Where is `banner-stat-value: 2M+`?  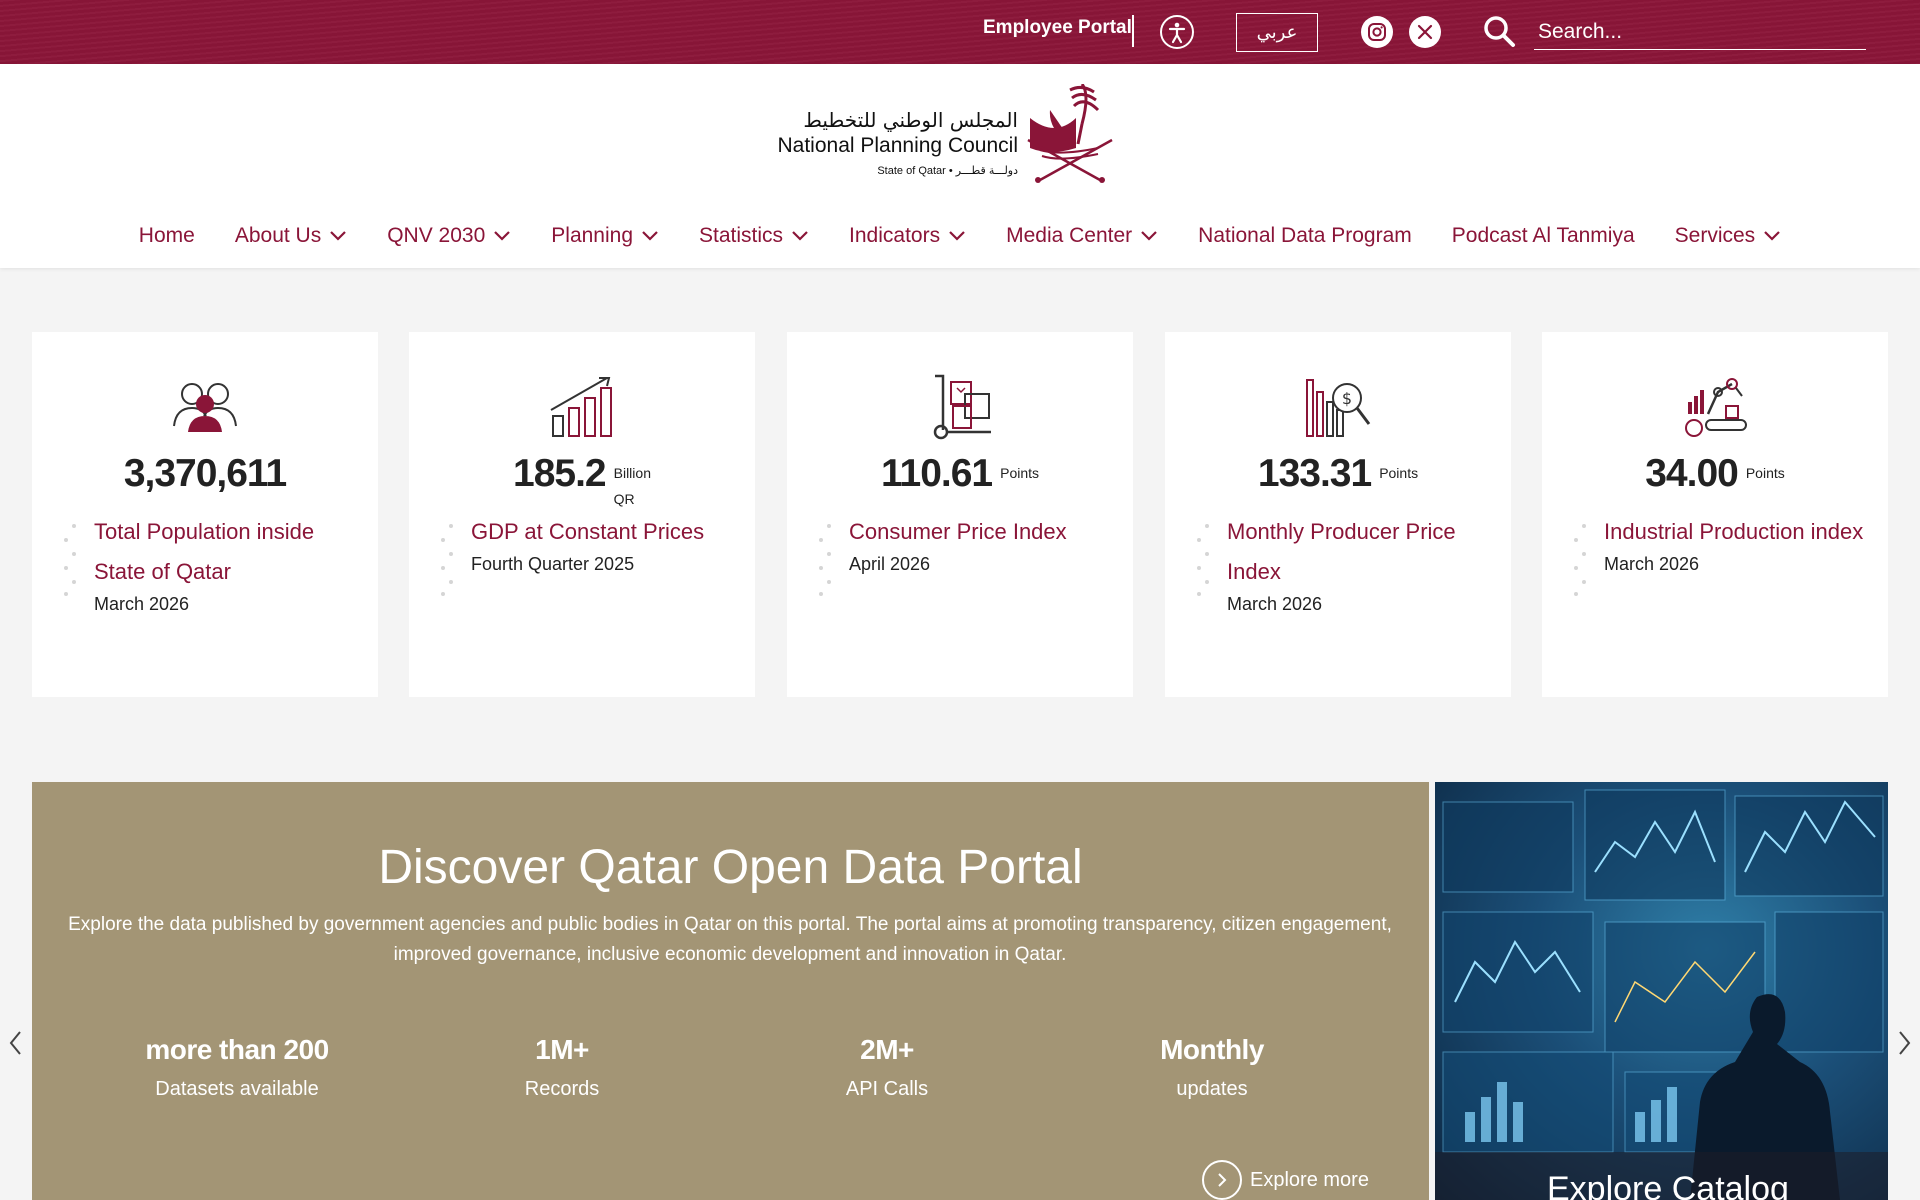
banner-stat-value: 2M+ is located at coordinates (887, 1049).